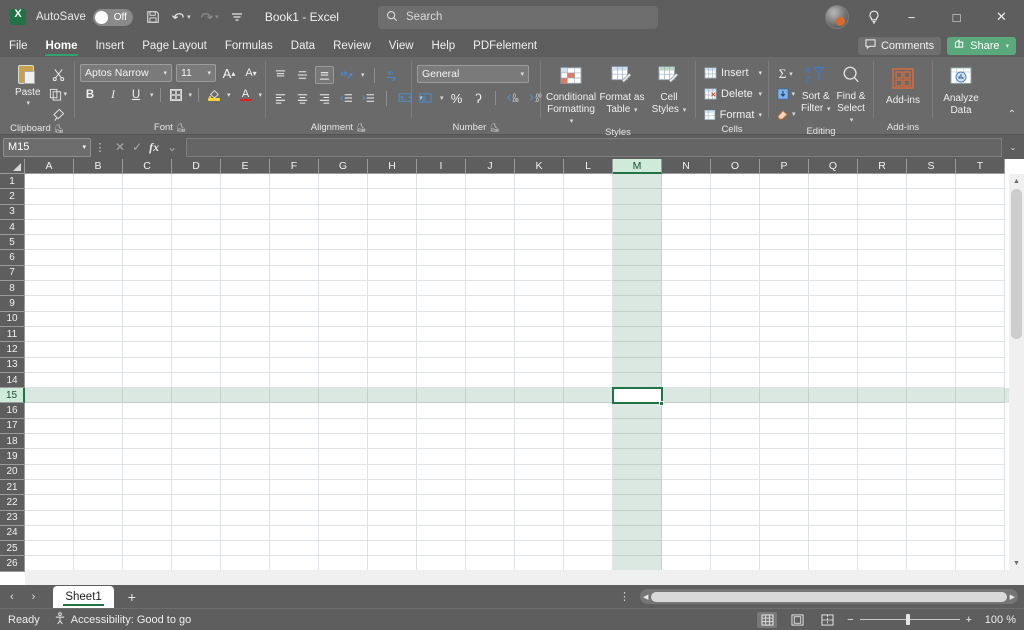 This screenshot has width=1024, height=630. I want to click on cell-F1, so click(294, 182).